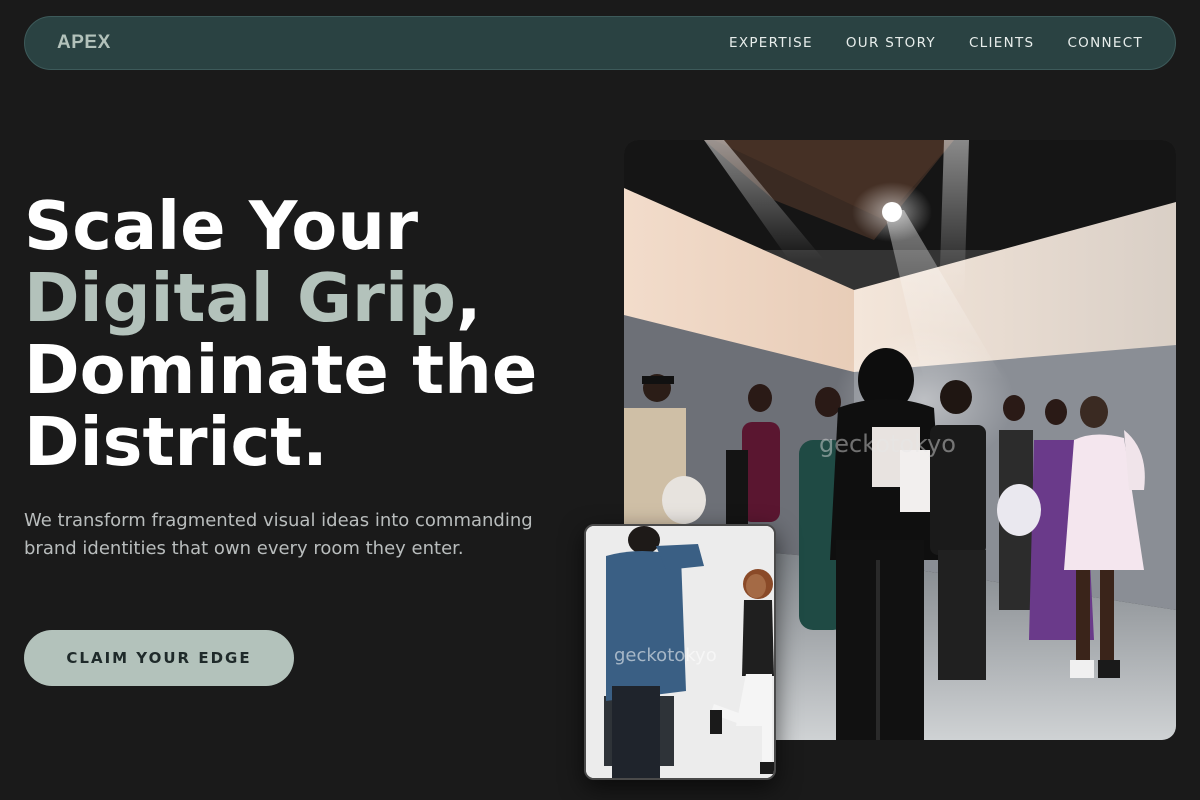 This screenshot has height=800, width=1200. What do you see at coordinates (84, 43) in the screenshot?
I see `brand-logo: APEX` at bounding box center [84, 43].